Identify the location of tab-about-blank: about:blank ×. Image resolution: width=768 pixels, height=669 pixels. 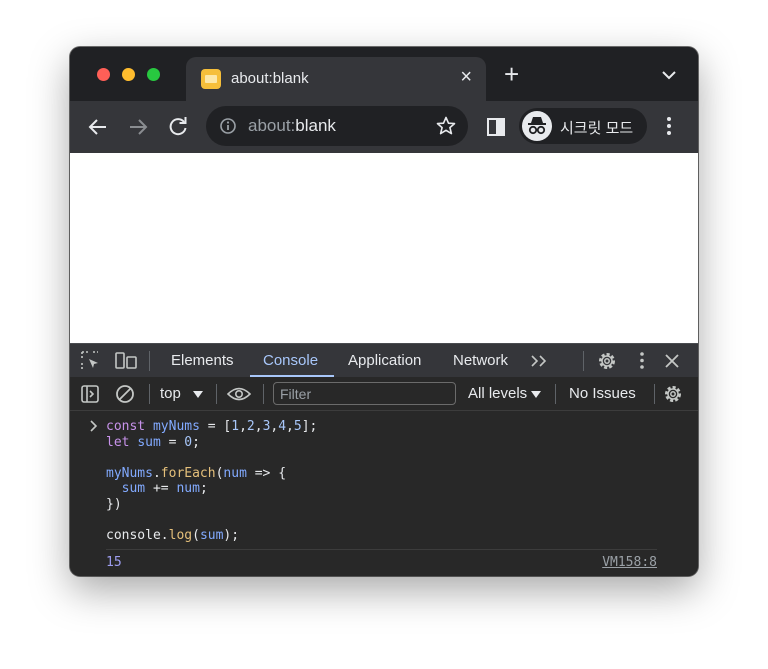
(336, 79).